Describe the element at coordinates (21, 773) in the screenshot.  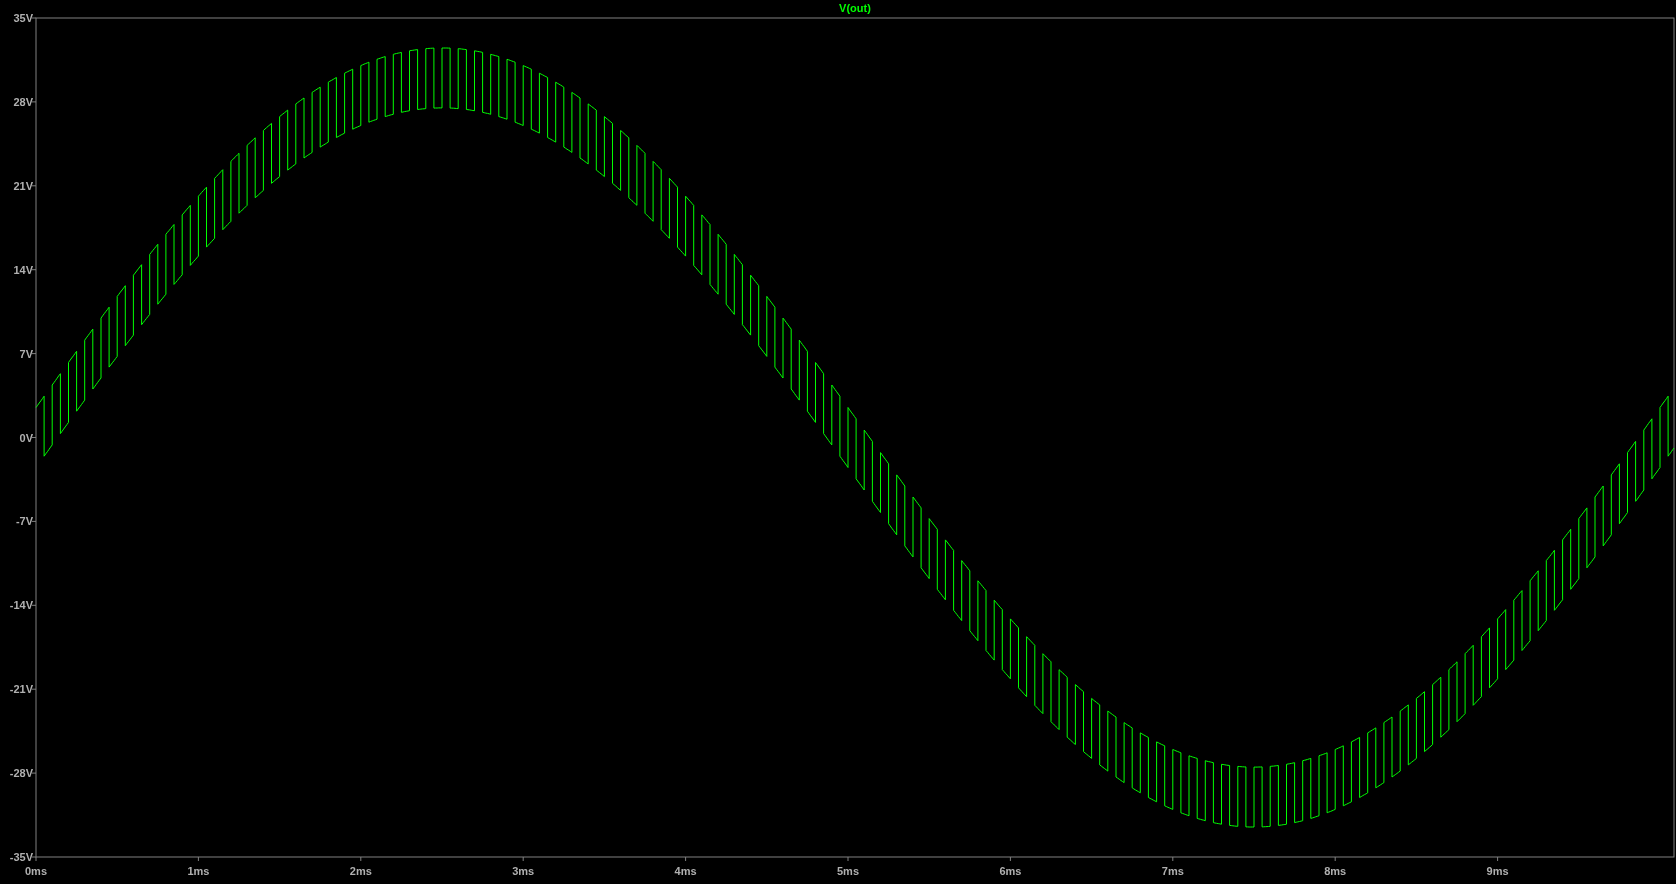
I see `y-axis-label: -28V` at that location.